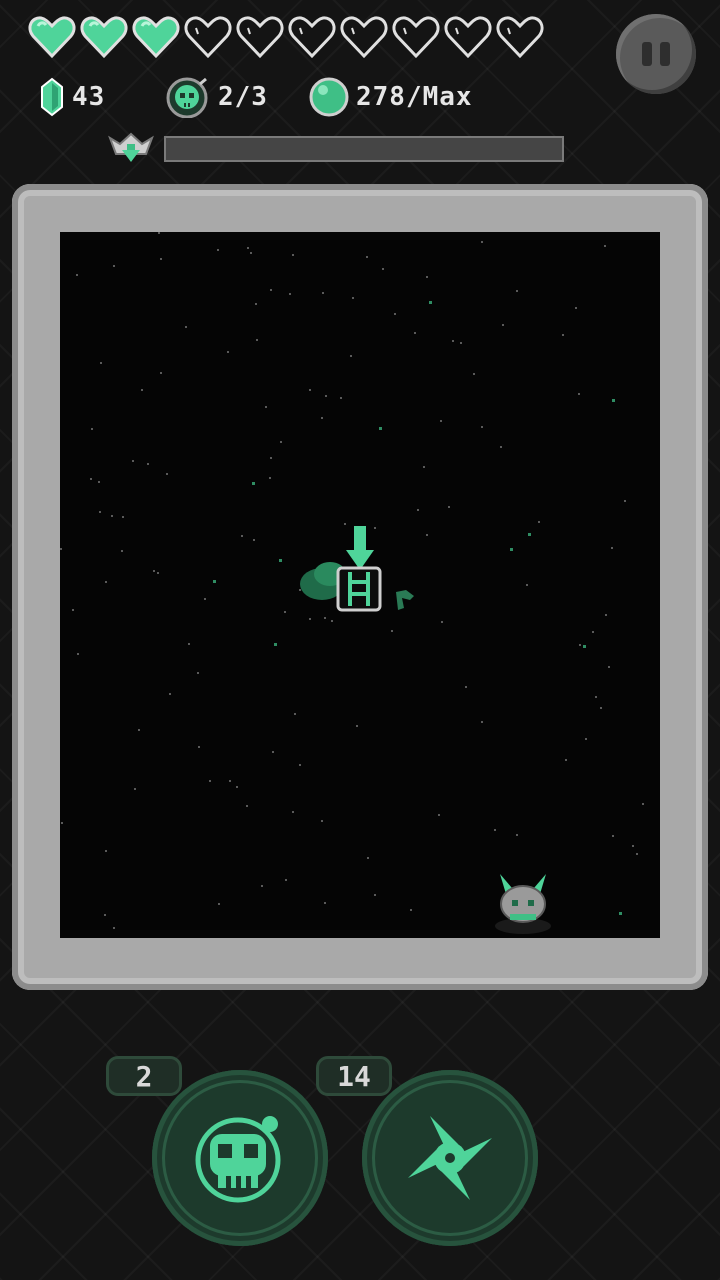 This screenshot has height=1280, width=720. I want to click on pause-icon, so click(647, 54).